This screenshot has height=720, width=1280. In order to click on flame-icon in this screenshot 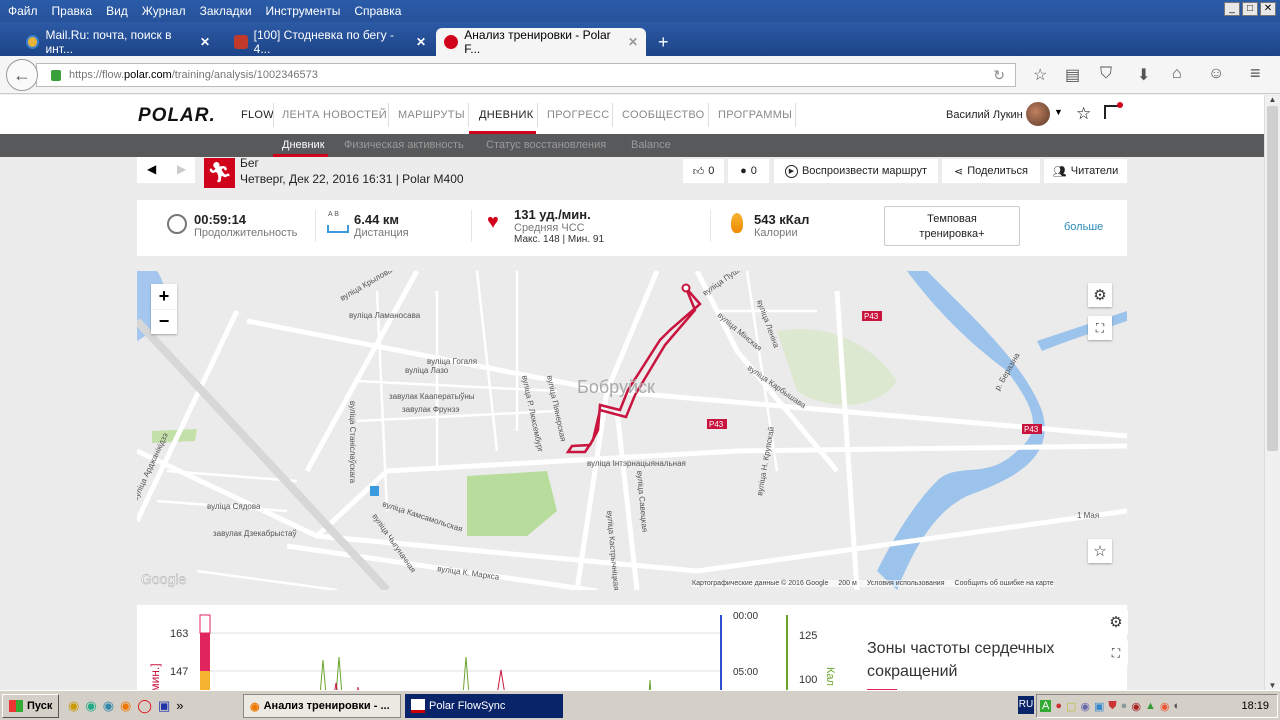, I will do `click(737, 223)`.